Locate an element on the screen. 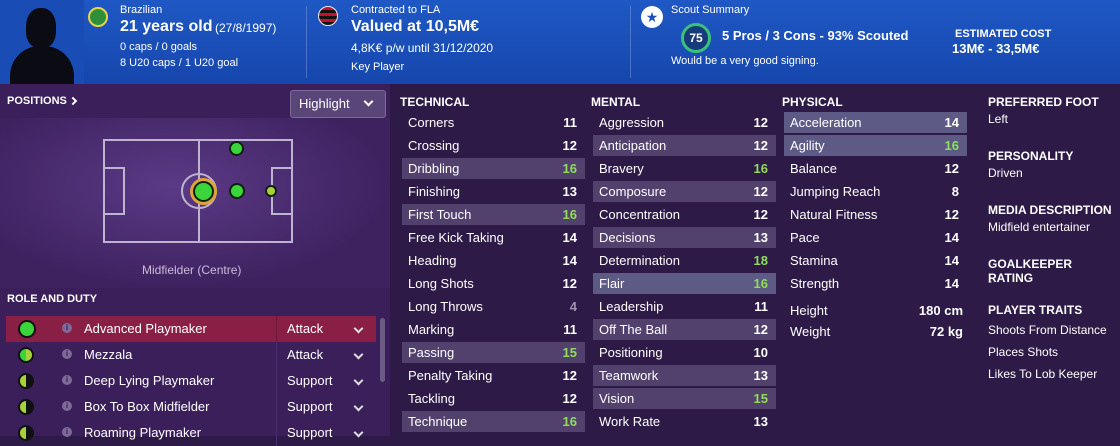 The width and height of the screenshot is (1120, 446). player-trait: Places Shots is located at coordinates (1023, 352).